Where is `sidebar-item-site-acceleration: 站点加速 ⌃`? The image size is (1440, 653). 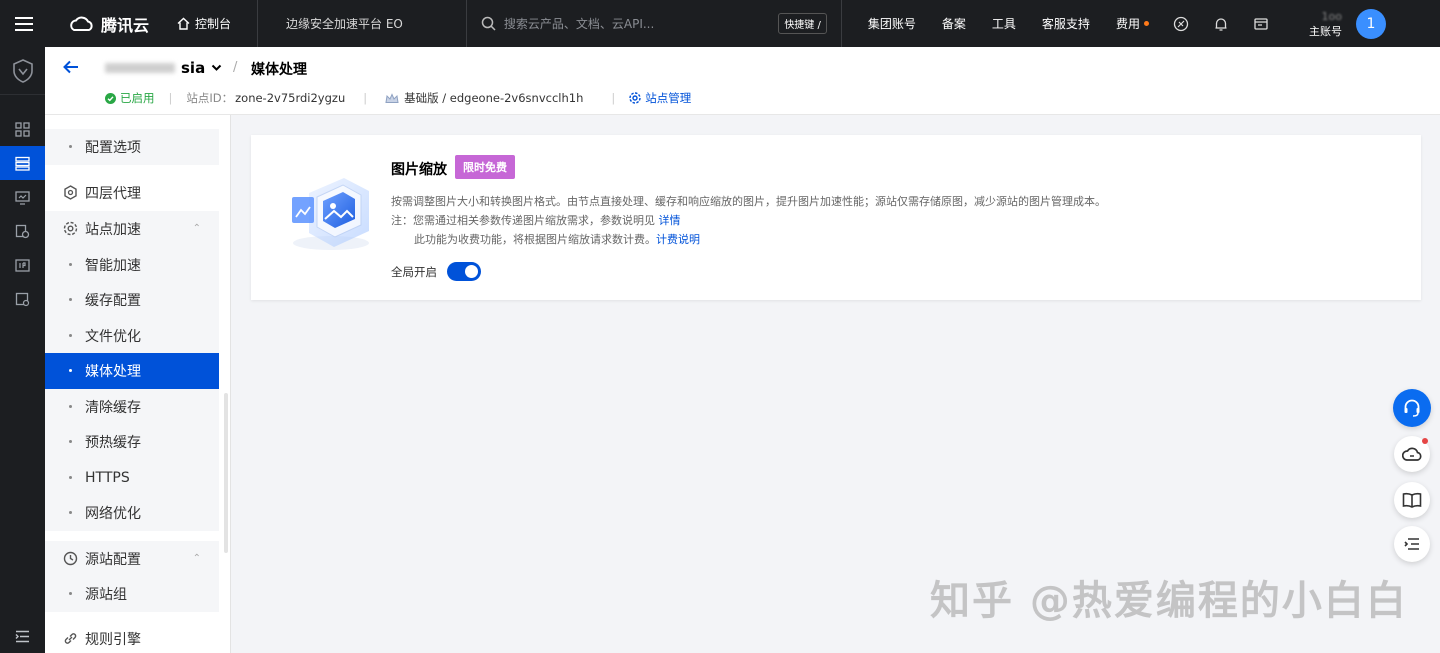
sidebar-item-site-acceleration: 站点加速 ⌃ is located at coordinates (132, 229).